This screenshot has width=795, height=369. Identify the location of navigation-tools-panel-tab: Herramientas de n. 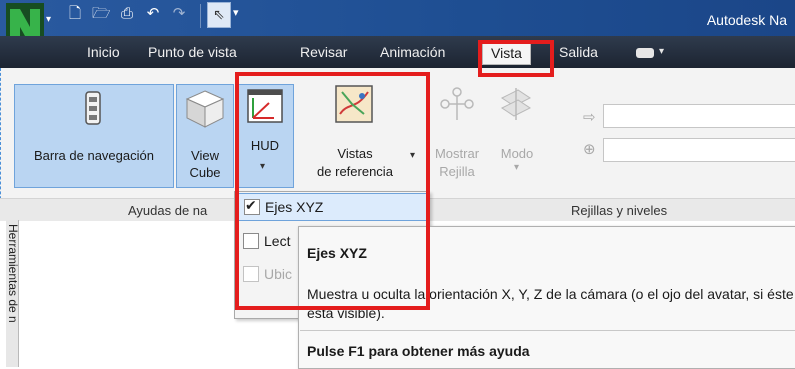
(13, 293).